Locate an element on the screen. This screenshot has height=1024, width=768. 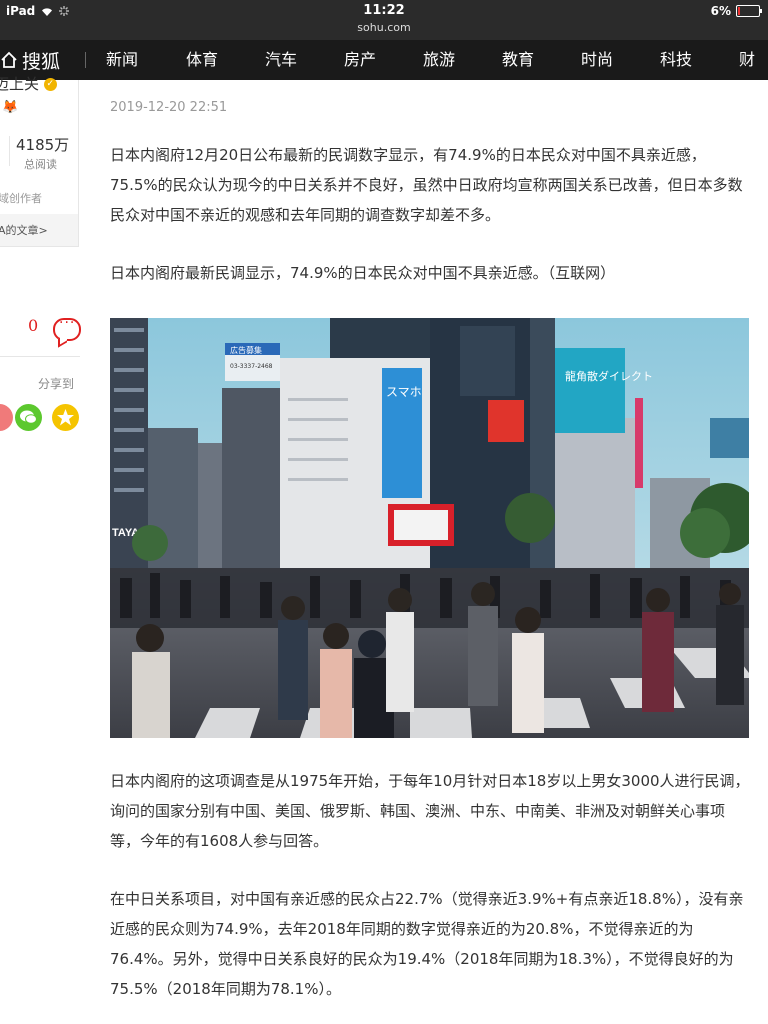
author-articles-link: A的文章> is located at coordinates (39, 230).